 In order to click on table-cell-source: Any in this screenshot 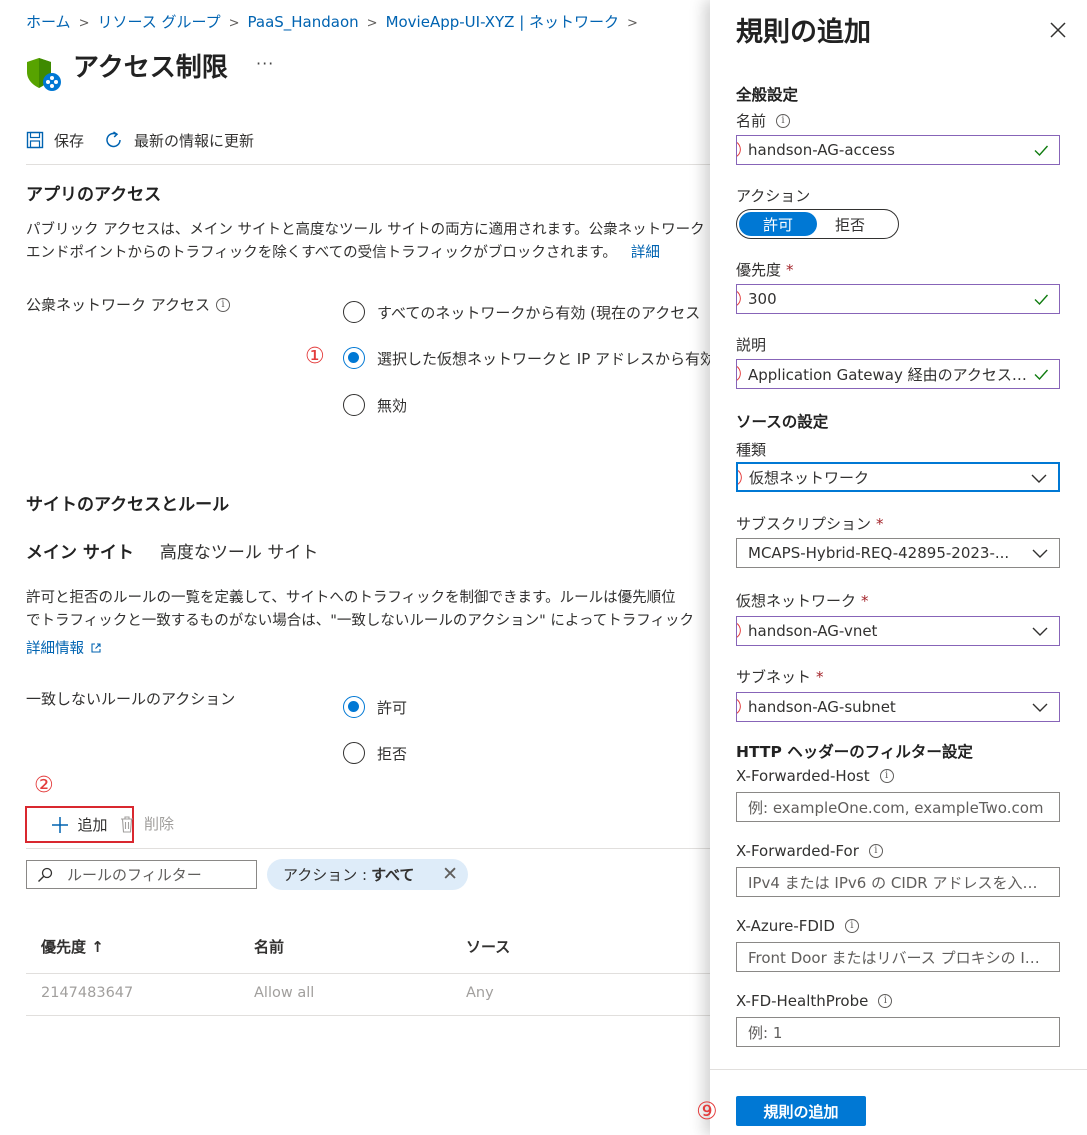, I will do `click(480, 993)`.